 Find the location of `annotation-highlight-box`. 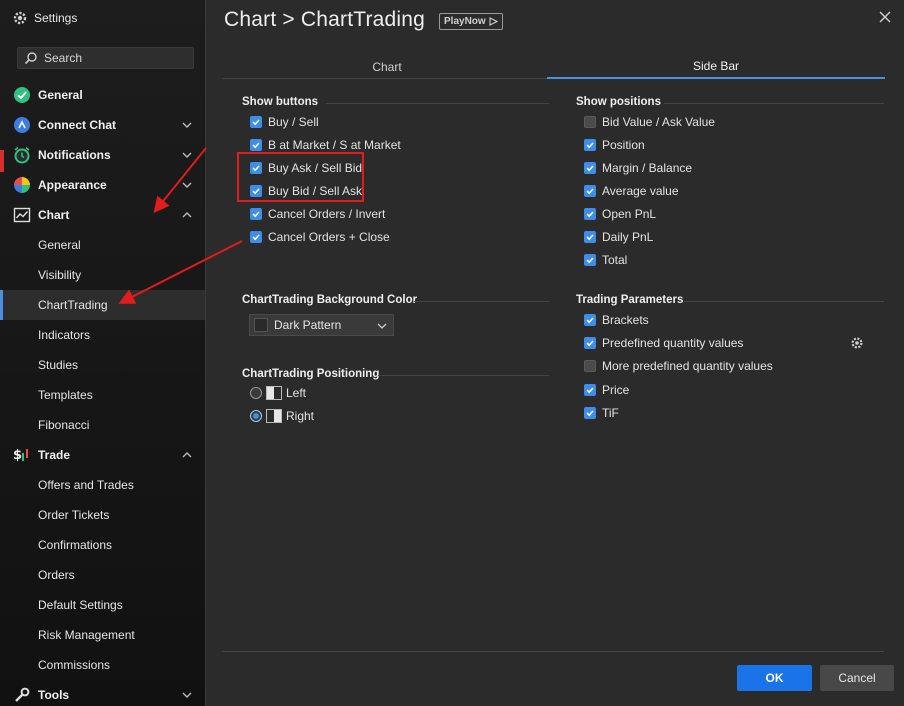

annotation-highlight-box is located at coordinates (300, 177).